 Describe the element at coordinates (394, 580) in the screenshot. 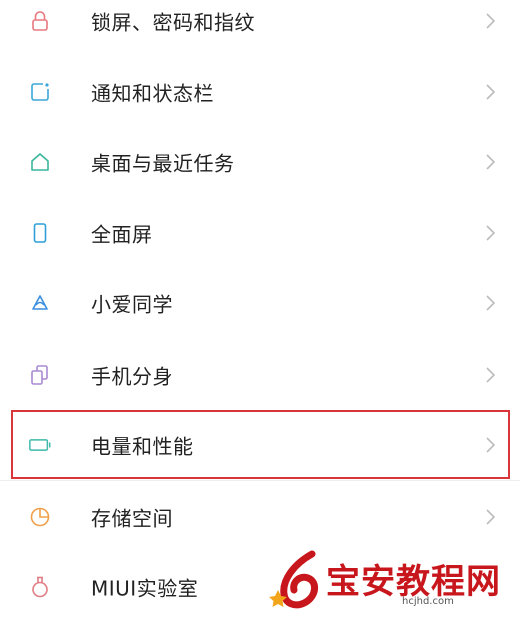

I see `watermark: 宝安教程网 hcjhd.com` at that location.